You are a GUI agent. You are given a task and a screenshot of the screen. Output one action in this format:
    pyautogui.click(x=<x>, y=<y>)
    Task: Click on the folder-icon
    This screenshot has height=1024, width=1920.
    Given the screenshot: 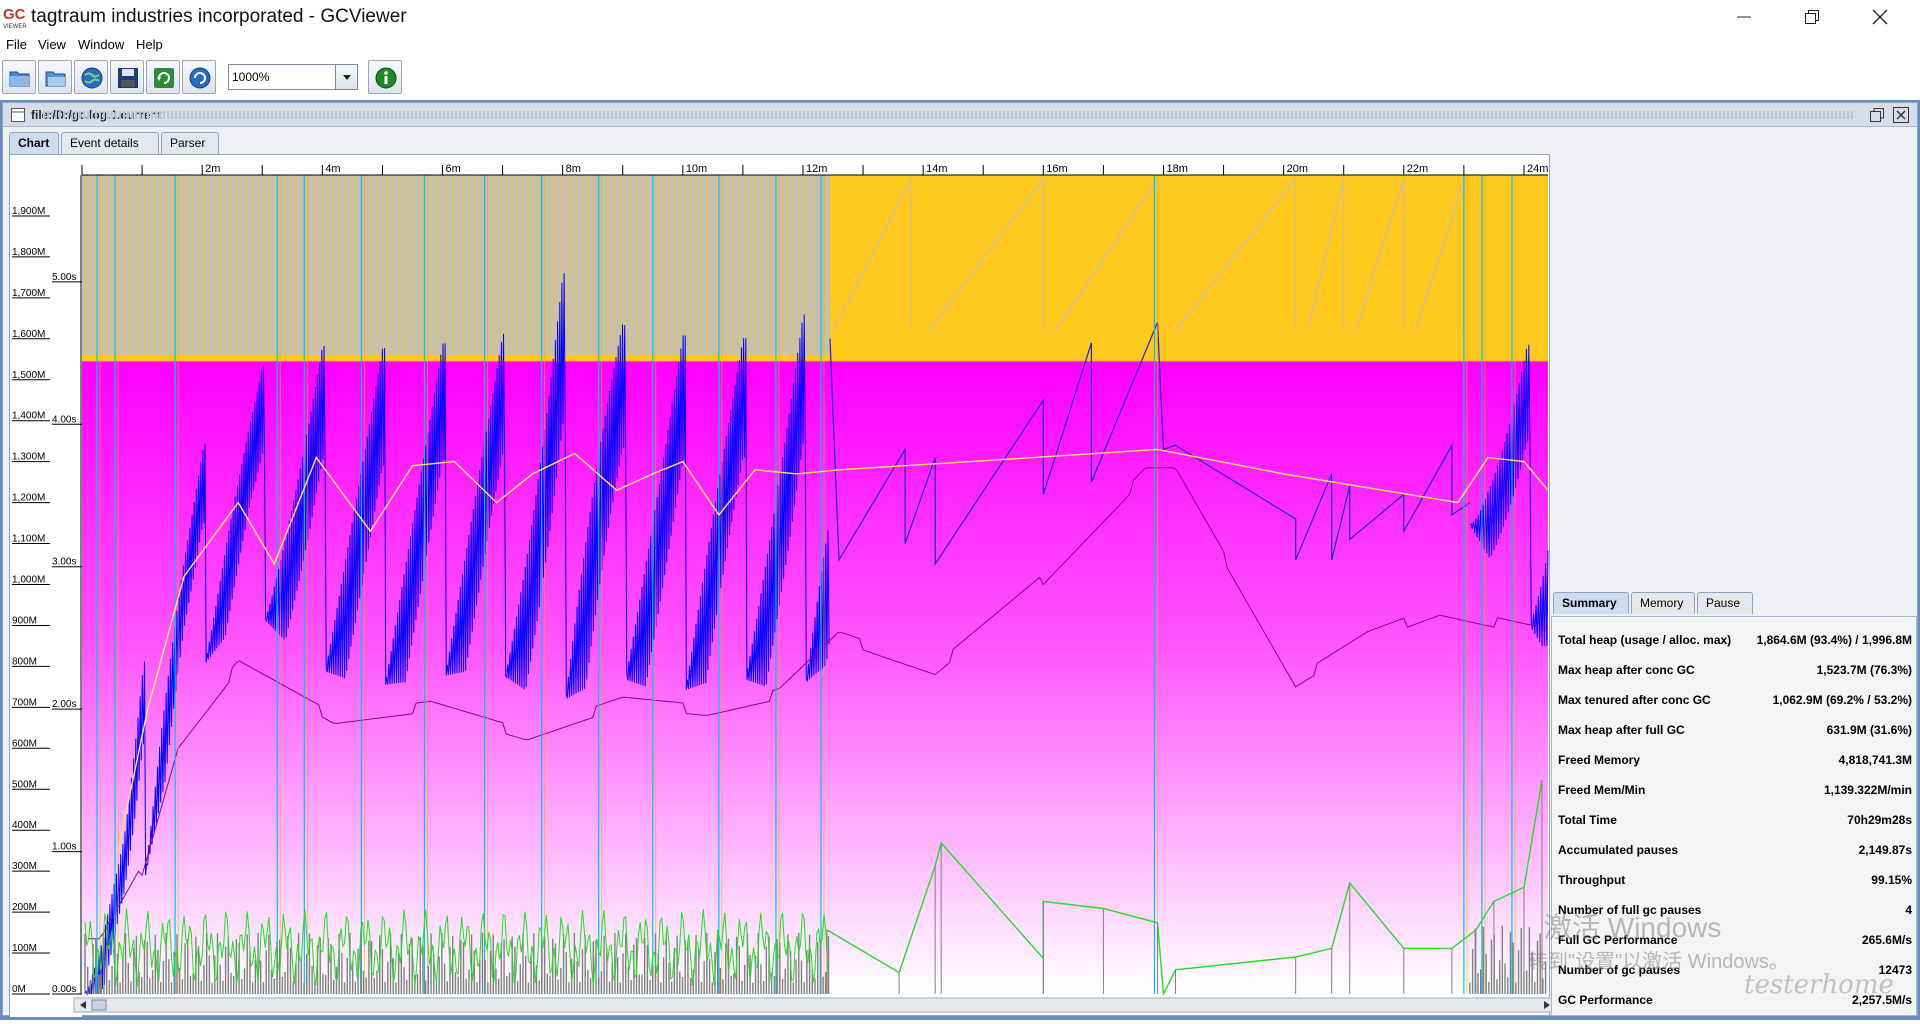 What is the action you would take?
    pyautogui.click(x=55, y=79)
    